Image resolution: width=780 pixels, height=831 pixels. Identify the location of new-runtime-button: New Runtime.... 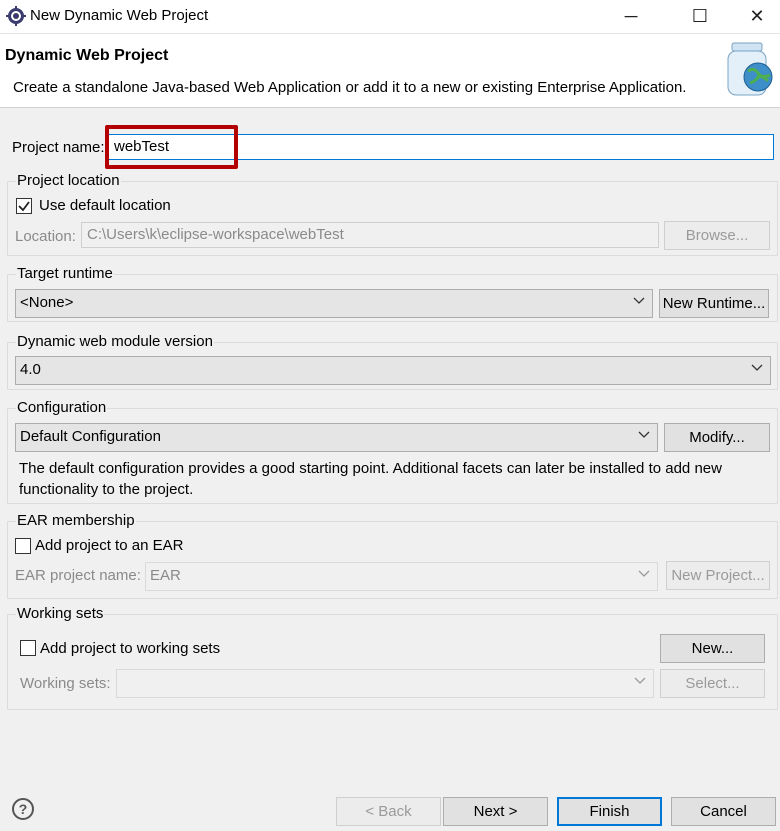
(714, 303).